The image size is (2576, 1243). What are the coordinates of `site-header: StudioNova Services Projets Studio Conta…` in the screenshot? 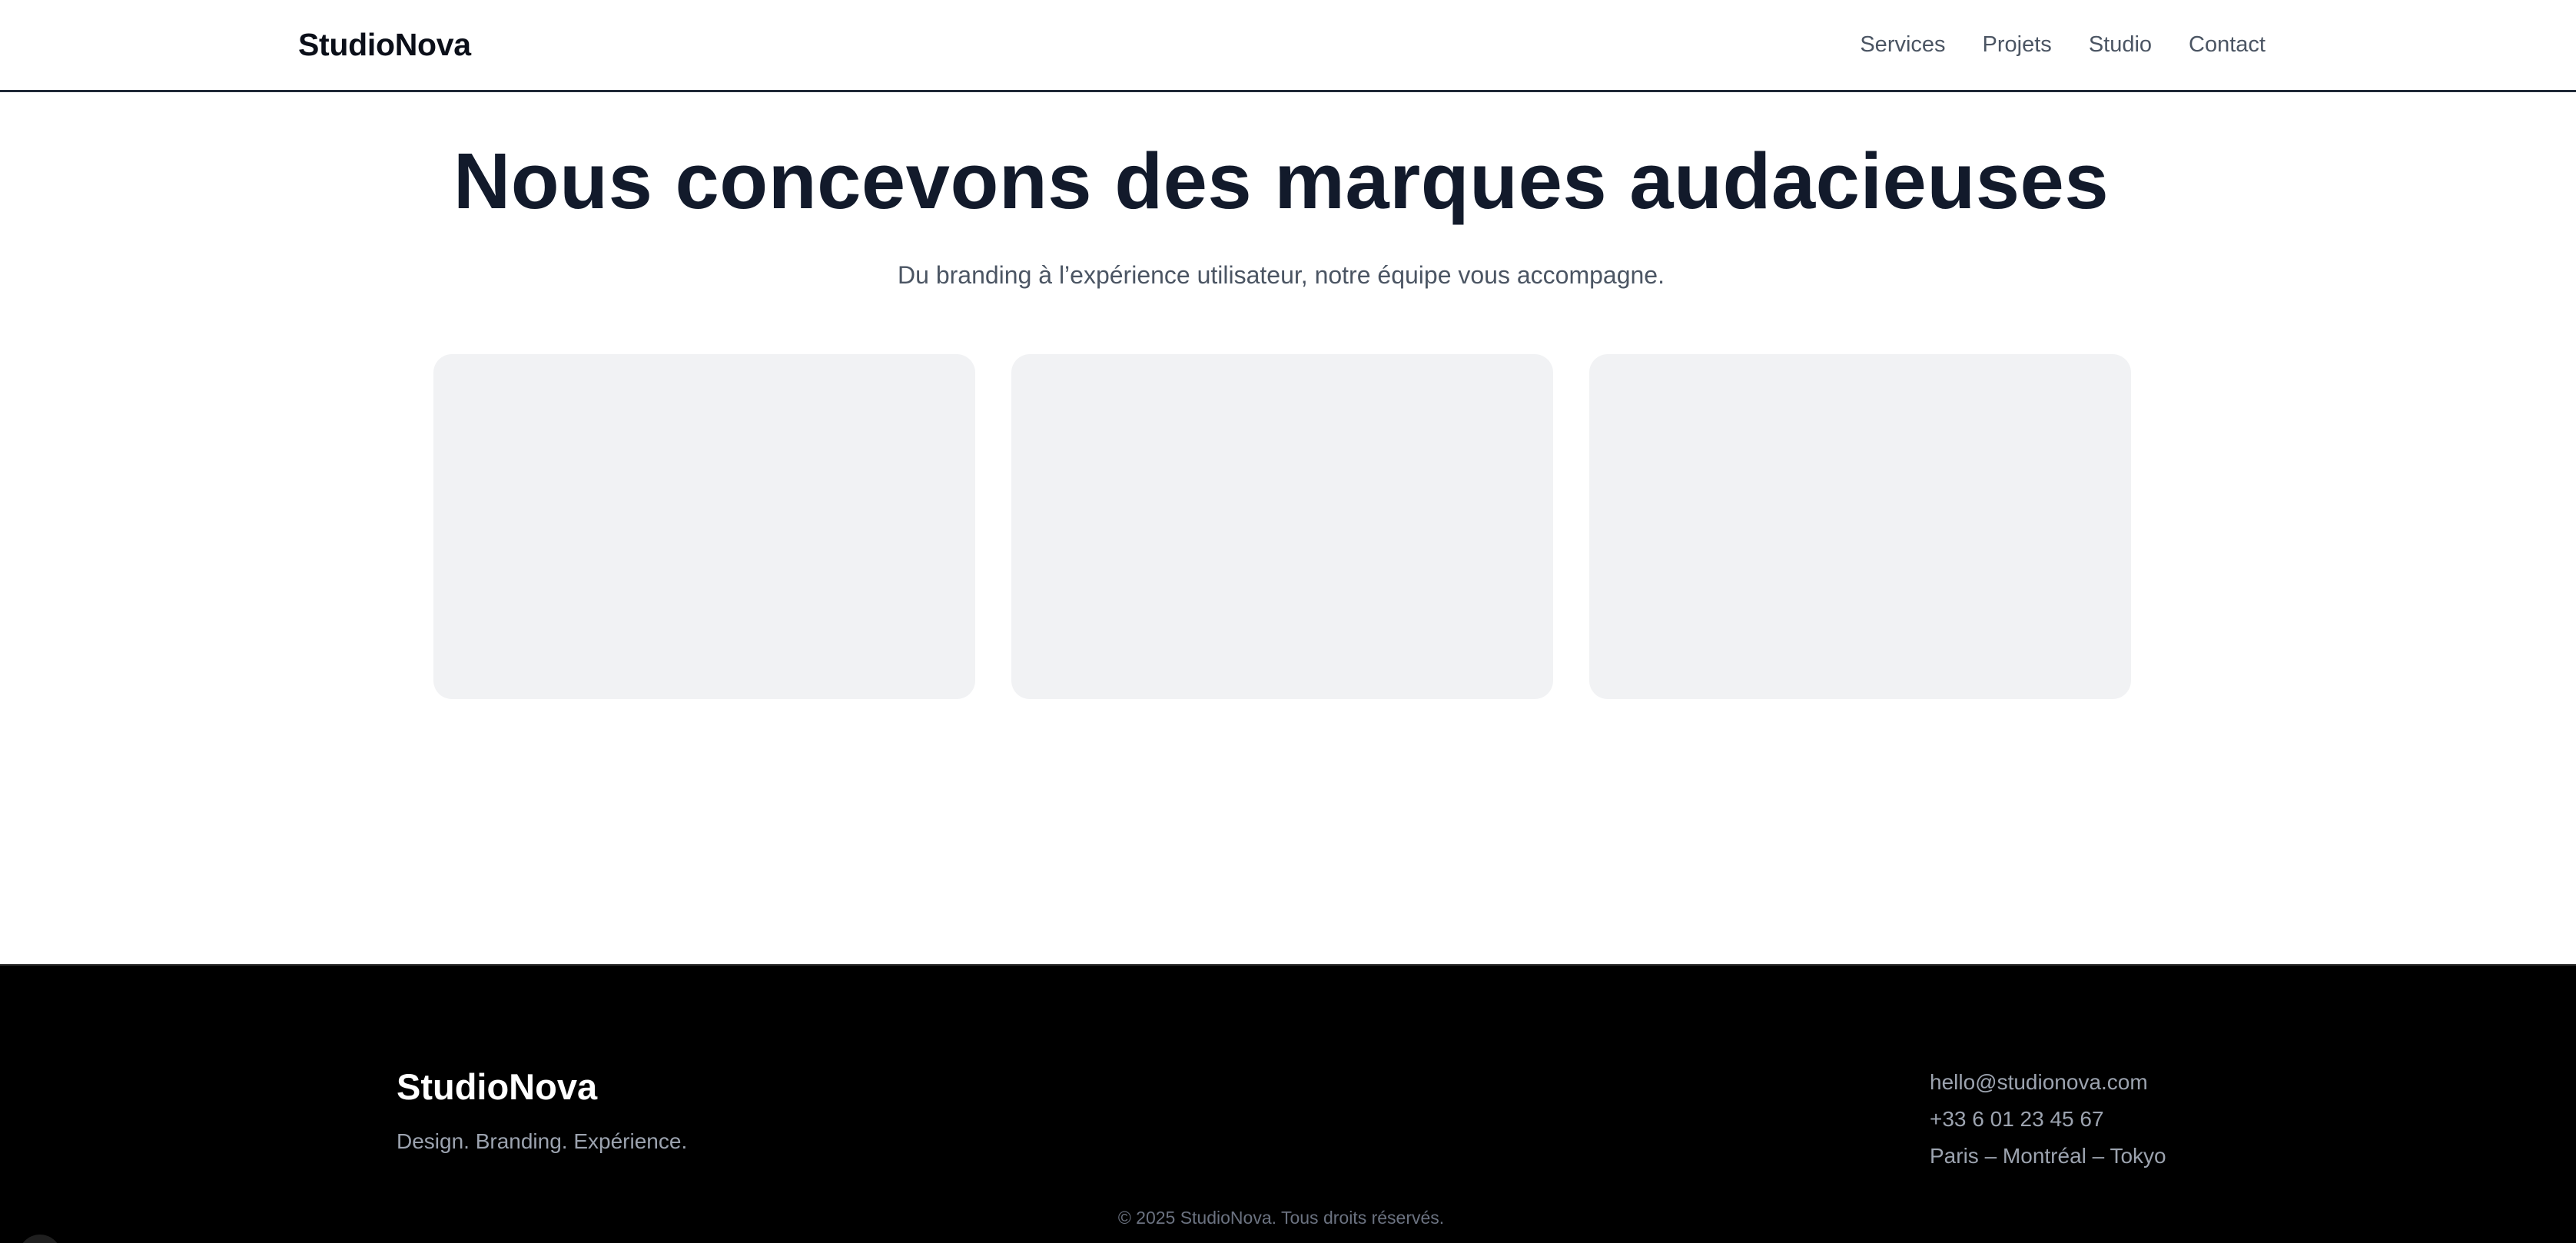 It's located at (1288, 46).